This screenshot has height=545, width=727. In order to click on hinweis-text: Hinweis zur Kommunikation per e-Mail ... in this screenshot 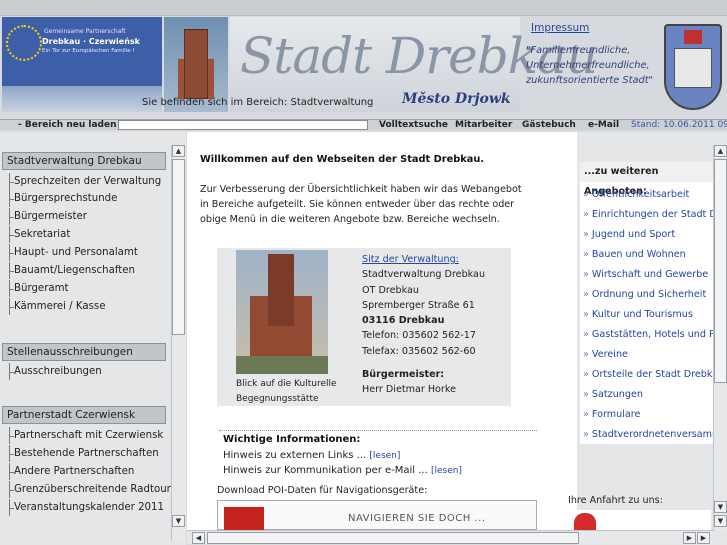, I will do `click(325, 470)`.